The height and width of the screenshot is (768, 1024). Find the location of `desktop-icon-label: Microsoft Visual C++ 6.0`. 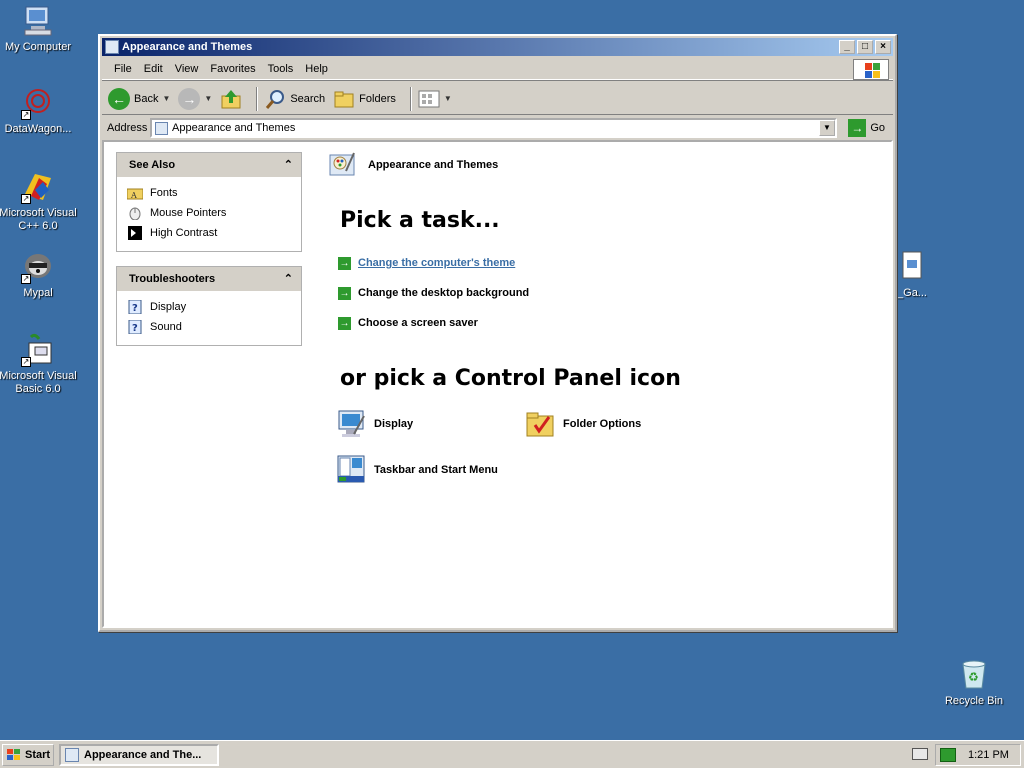

desktop-icon-label: Microsoft Visual C++ 6.0 is located at coordinates (38, 219).